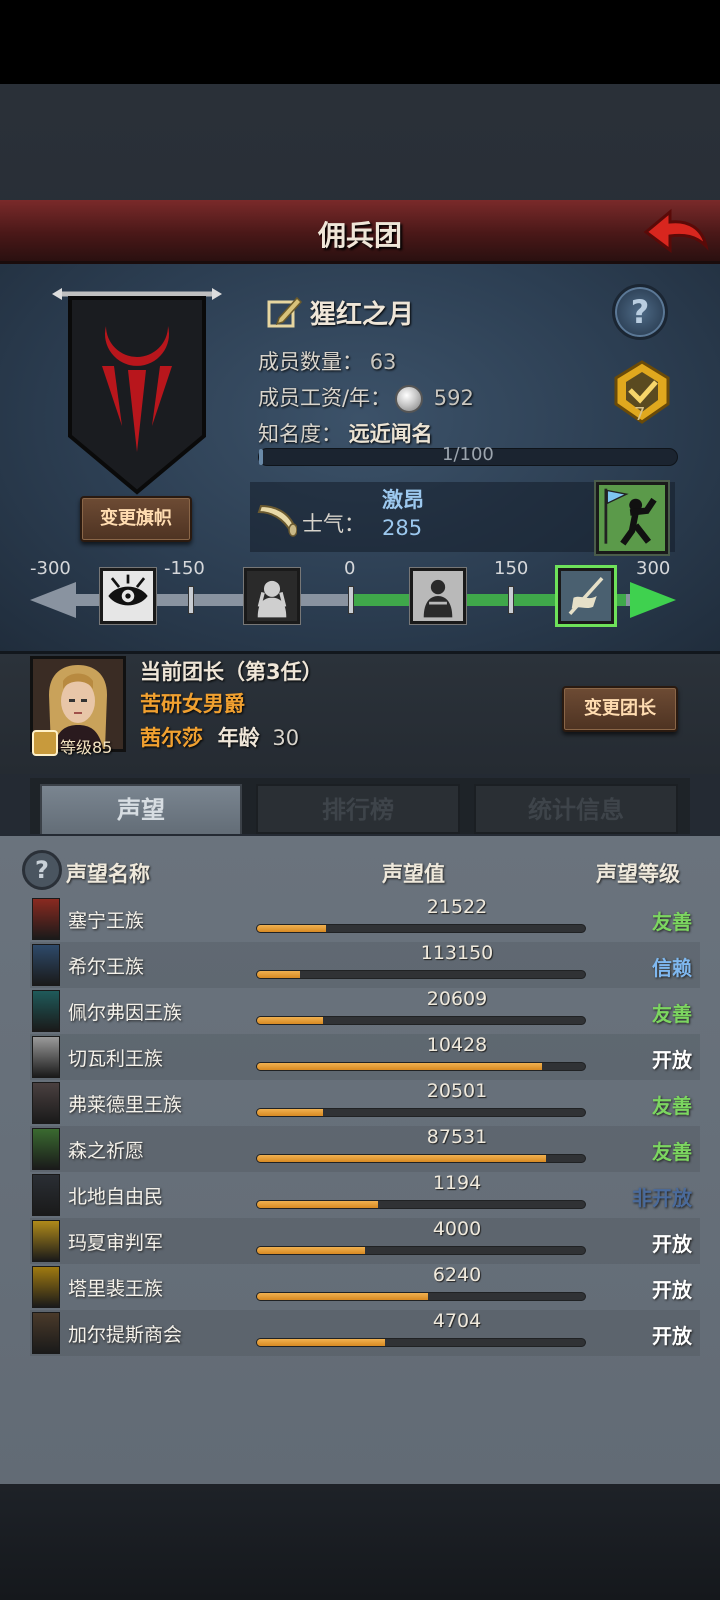 The width and height of the screenshot is (720, 1600). Describe the element at coordinates (277, 520) in the screenshot. I see `horn-icon` at that location.